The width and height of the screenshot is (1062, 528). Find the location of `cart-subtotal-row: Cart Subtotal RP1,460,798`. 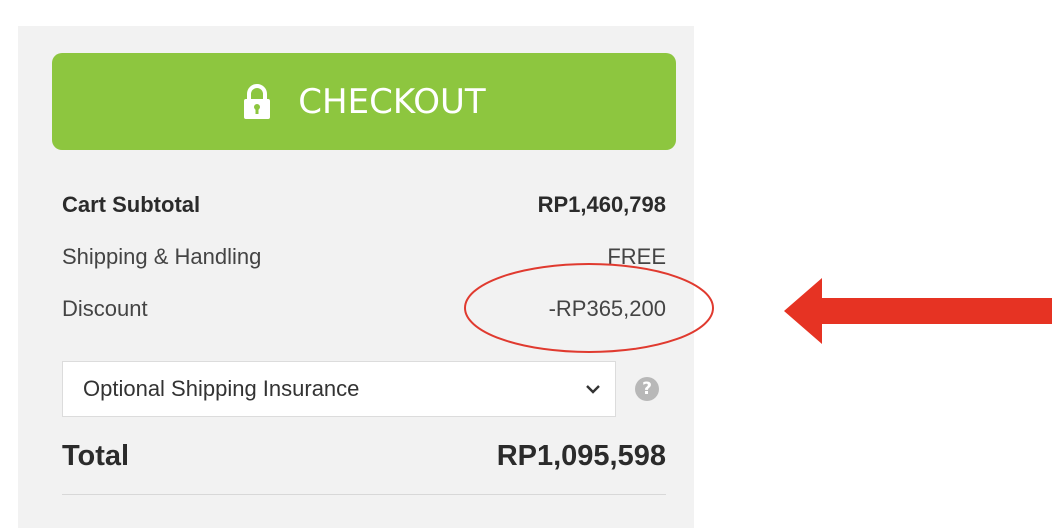

cart-subtotal-row: Cart Subtotal RP1,460,798 is located at coordinates (364, 205).